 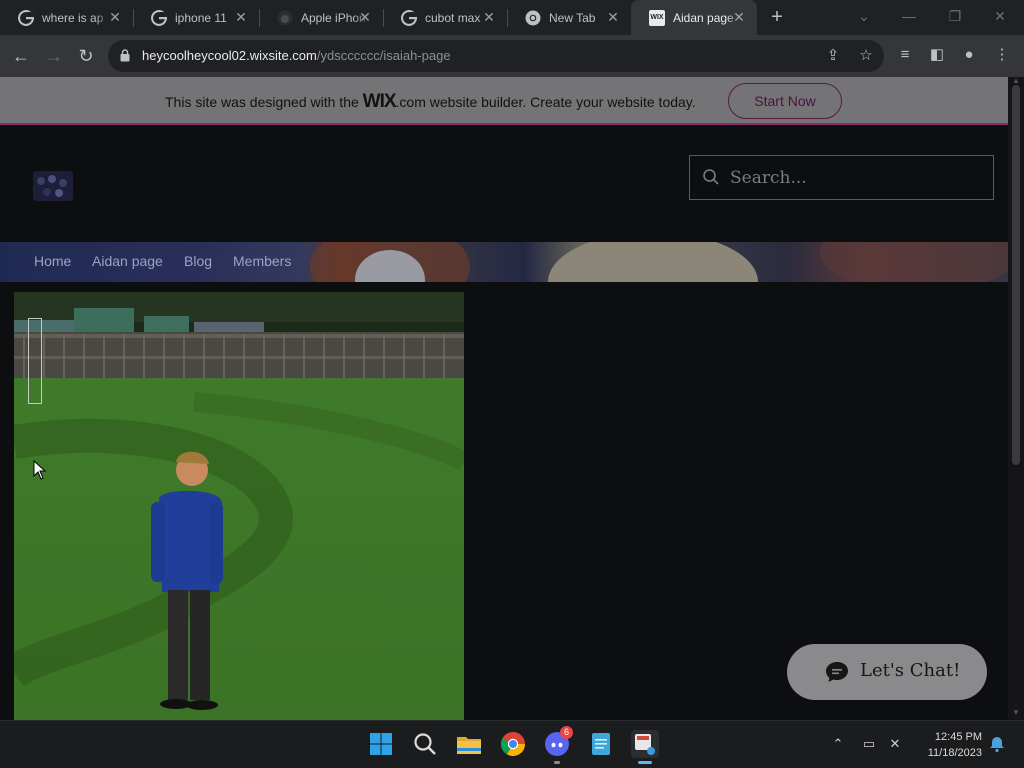 I want to click on page-scrollbar: ▲ ▼, so click(x=1016, y=398).